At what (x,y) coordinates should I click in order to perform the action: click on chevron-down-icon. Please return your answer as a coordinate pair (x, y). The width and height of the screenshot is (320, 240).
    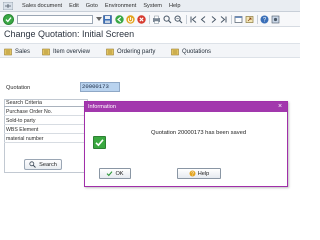
    Looking at the image, I should click on (99, 19).